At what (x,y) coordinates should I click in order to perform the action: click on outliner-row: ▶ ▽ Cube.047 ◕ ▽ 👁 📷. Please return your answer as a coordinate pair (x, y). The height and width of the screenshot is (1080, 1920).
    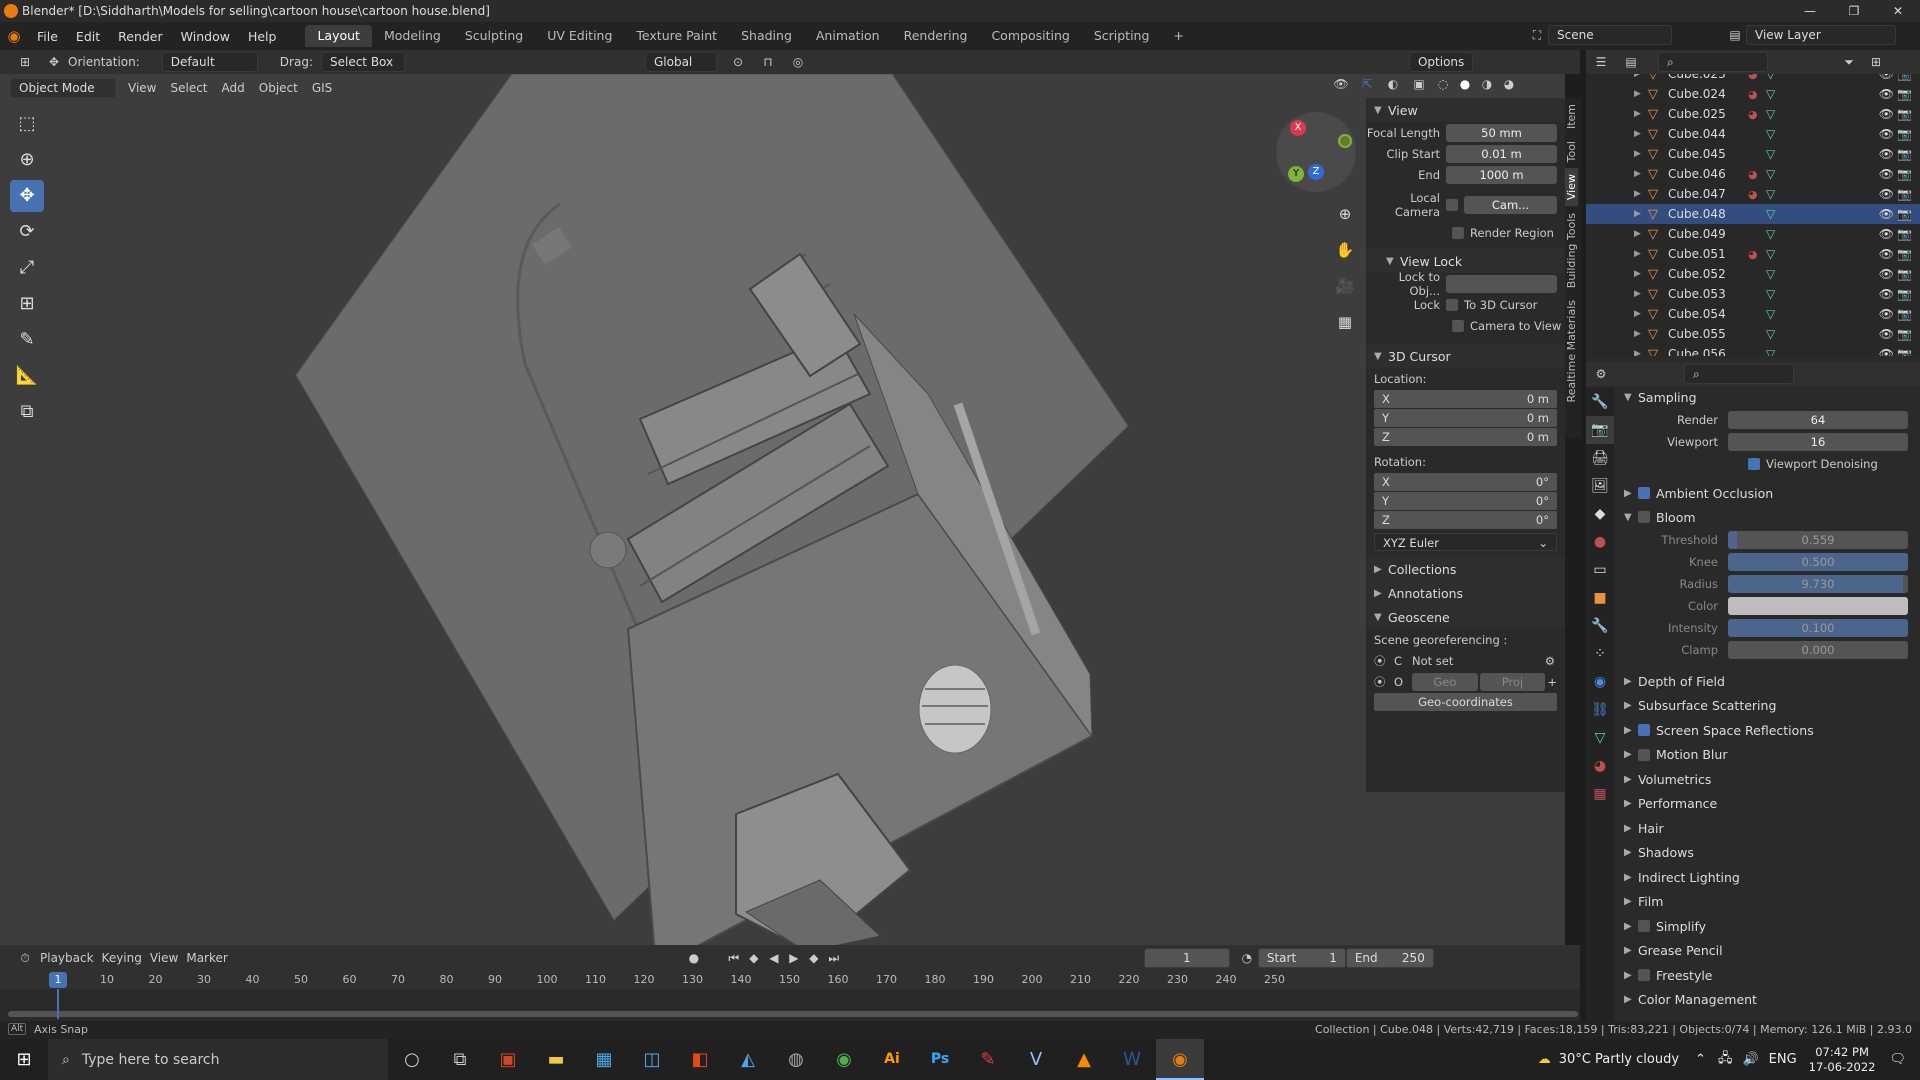
    Looking at the image, I should click on (1753, 194).